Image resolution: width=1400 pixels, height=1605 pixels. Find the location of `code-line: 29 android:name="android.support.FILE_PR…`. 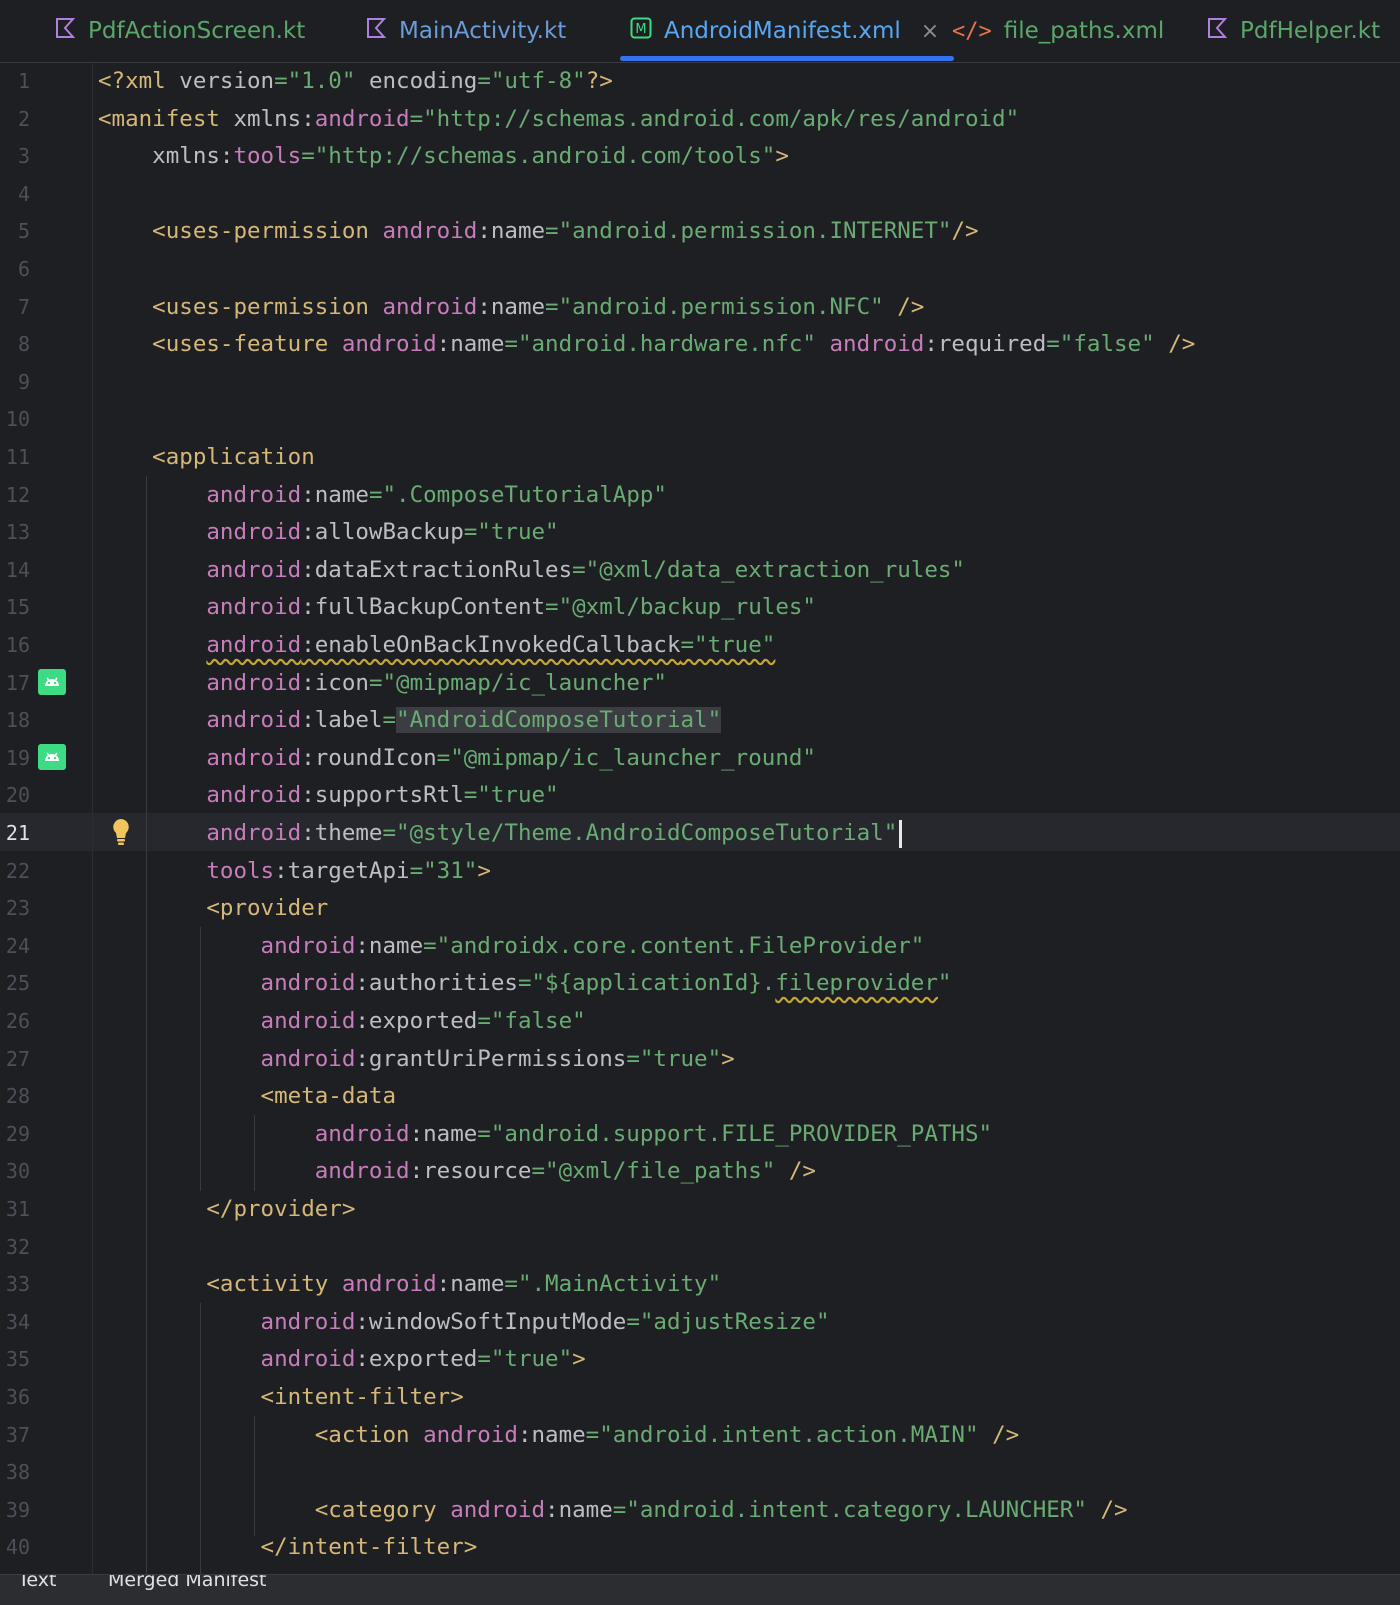

code-line: 29 android:name="android.support.FILE_PR… is located at coordinates (700, 1134).